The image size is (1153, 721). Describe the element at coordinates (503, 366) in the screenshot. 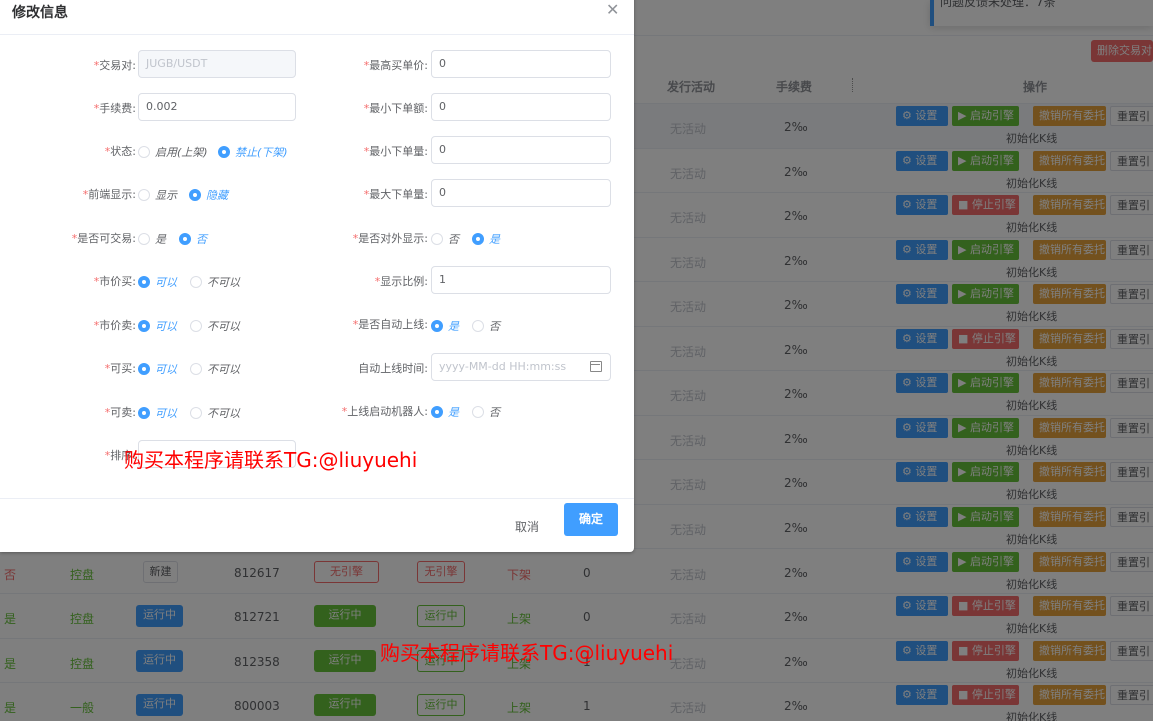

I see `auto-time-placeholder: yyyy-MM-dd HH:mm:ss` at that location.